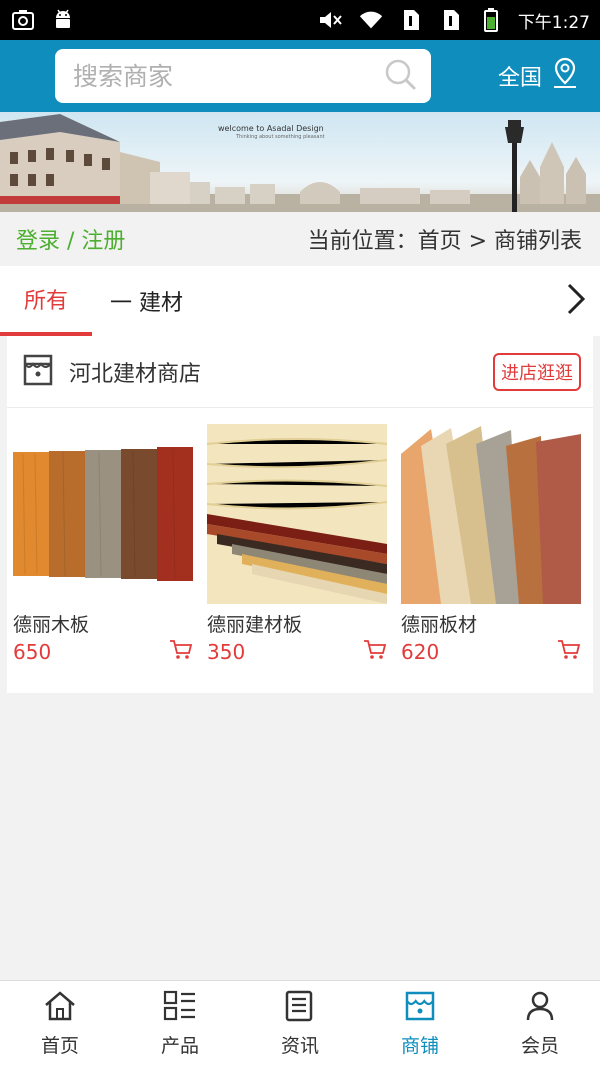  Describe the element at coordinates (444, 241) in the screenshot. I see `breadcrumb: 当前位置：首页 > 商铺列表` at that location.